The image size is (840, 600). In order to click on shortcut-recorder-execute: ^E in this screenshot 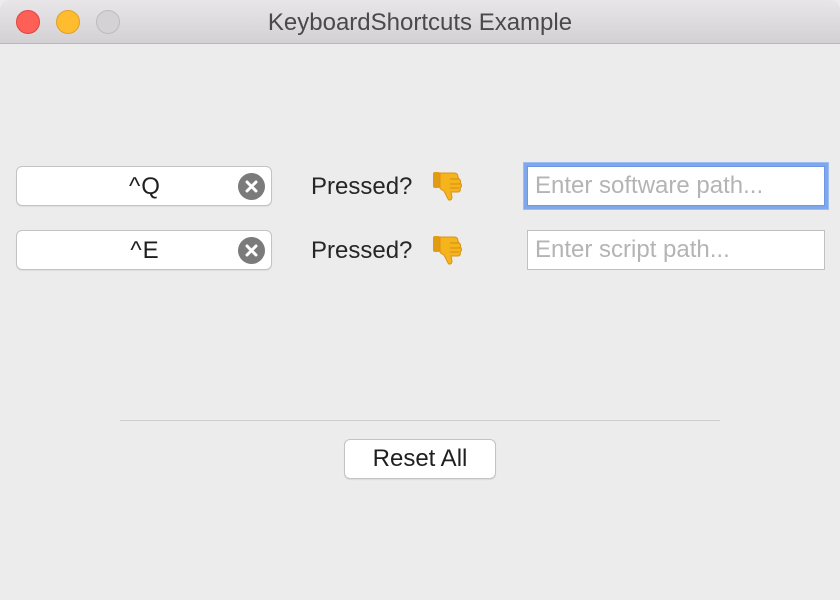, I will do `click(144, 250)`.